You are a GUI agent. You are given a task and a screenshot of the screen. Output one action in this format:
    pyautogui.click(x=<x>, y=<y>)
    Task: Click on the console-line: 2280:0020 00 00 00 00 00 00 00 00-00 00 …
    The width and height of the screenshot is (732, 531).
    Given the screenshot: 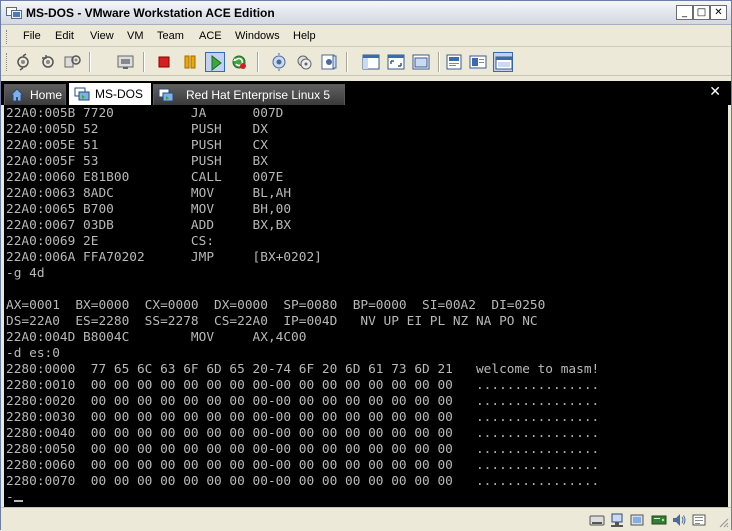 What is the action you would take?
    pyautogui.click(x=303, y=401)
    